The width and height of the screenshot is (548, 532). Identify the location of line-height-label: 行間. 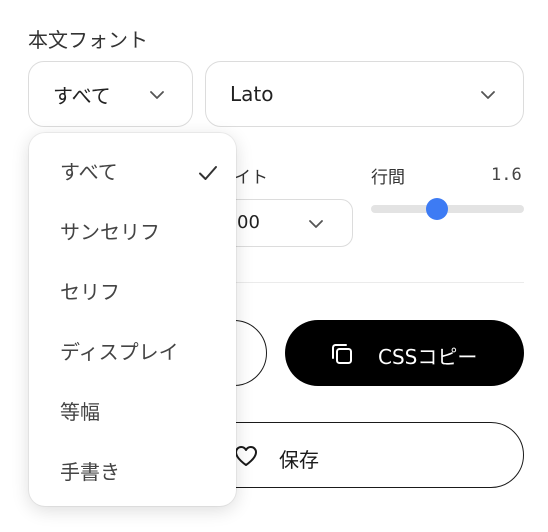
(388, 178).